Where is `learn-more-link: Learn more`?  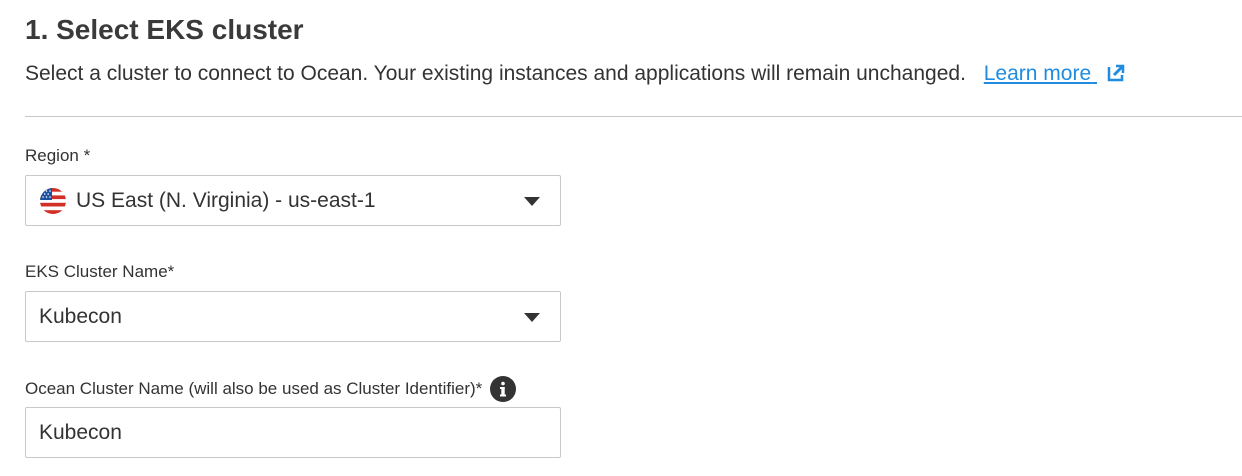 learn-more-link: Learn more is located at coordinates (1040, 73).